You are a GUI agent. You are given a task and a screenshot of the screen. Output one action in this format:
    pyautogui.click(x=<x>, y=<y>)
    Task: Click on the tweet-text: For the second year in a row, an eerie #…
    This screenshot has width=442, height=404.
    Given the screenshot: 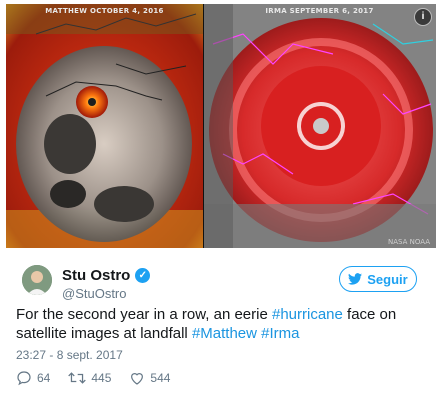 What is the action you would take?
    pyautogui.click(x=216, y=324)
    